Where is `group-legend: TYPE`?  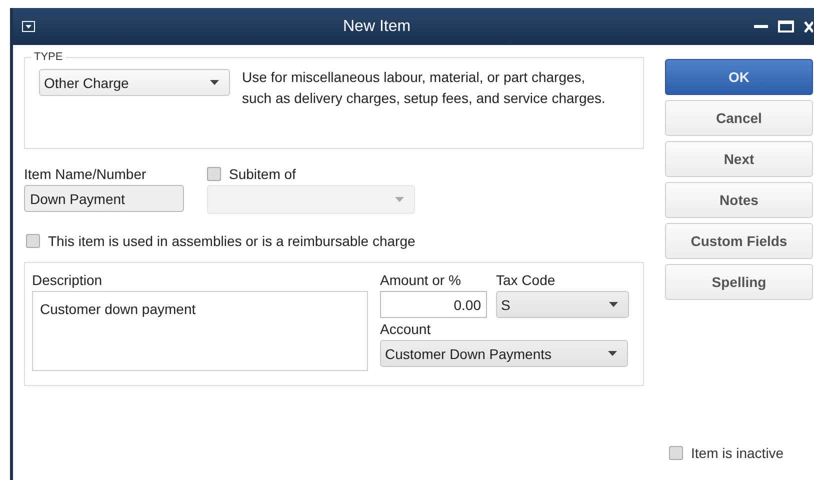 group-legend: TYPE is located at coordinates (48, 57).